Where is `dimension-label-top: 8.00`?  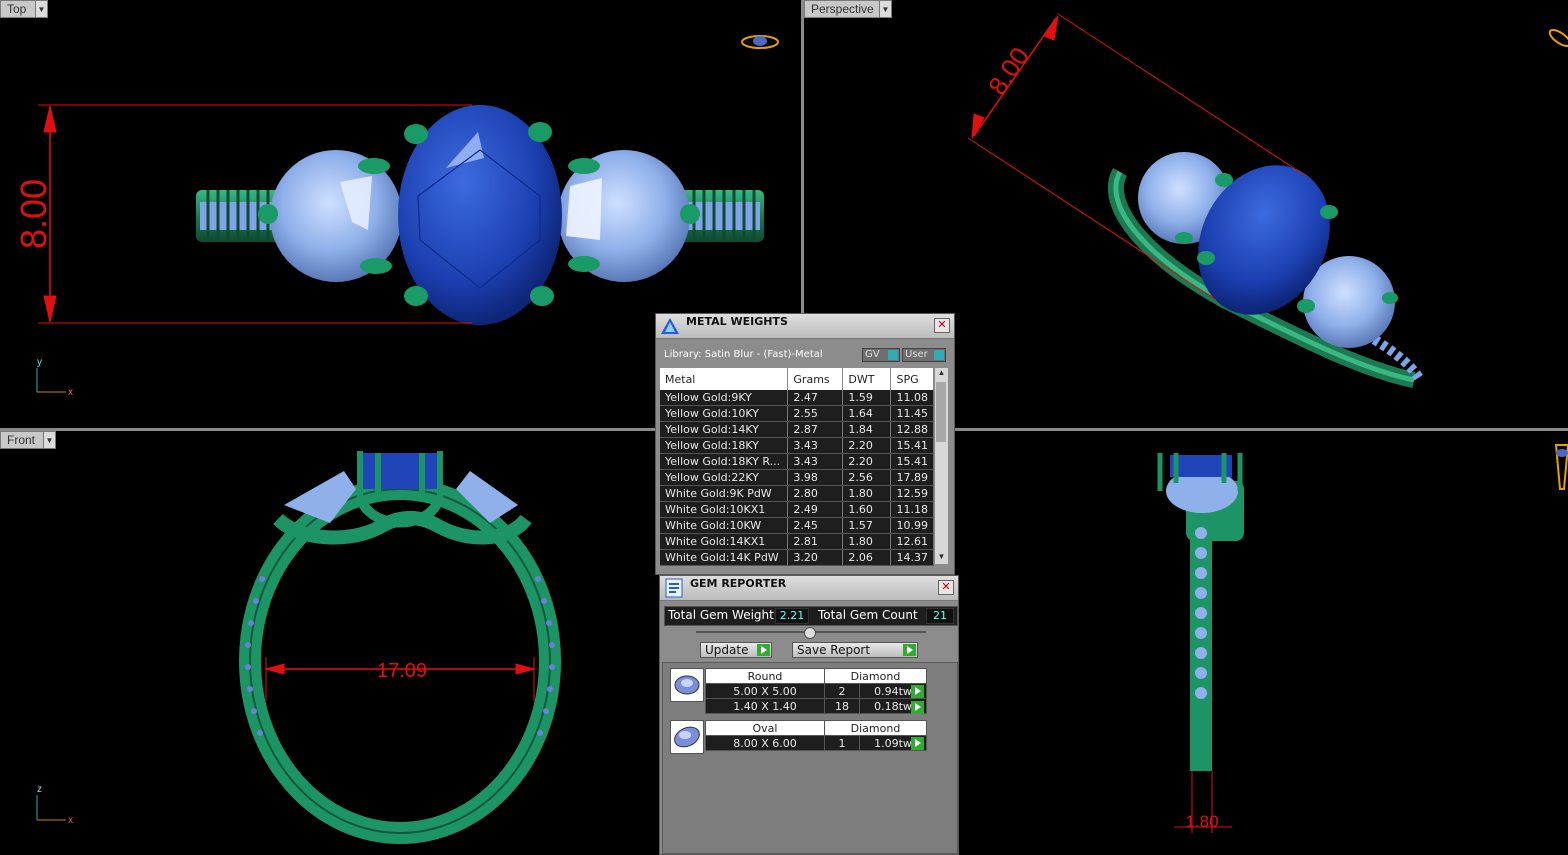
dimension-label-top: 8.00 is located at coordinates (33, 214).